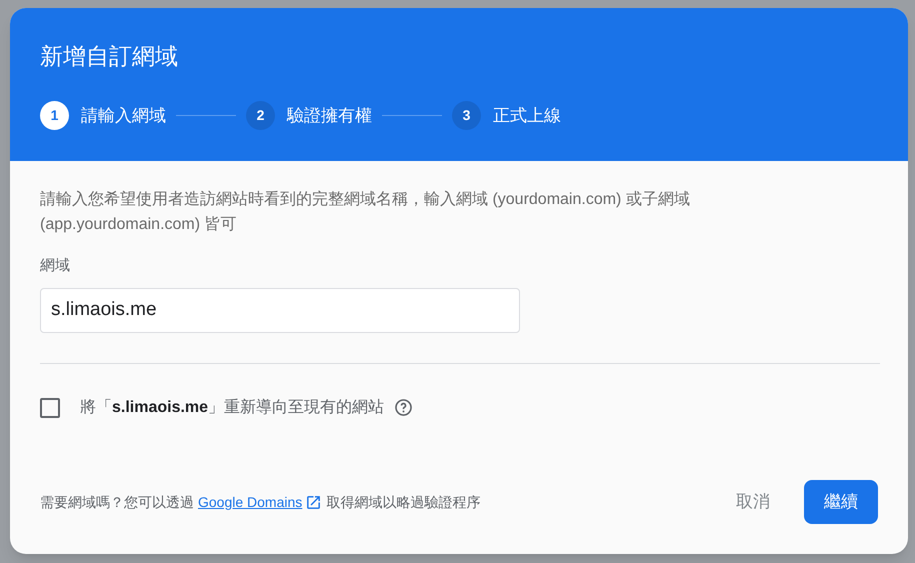 The width and height of the screenshot is (915, 563). Describe the element at coordinates (109, 56) in the screenshot. I see `dialog-title: 新增自訂網域` at that location.